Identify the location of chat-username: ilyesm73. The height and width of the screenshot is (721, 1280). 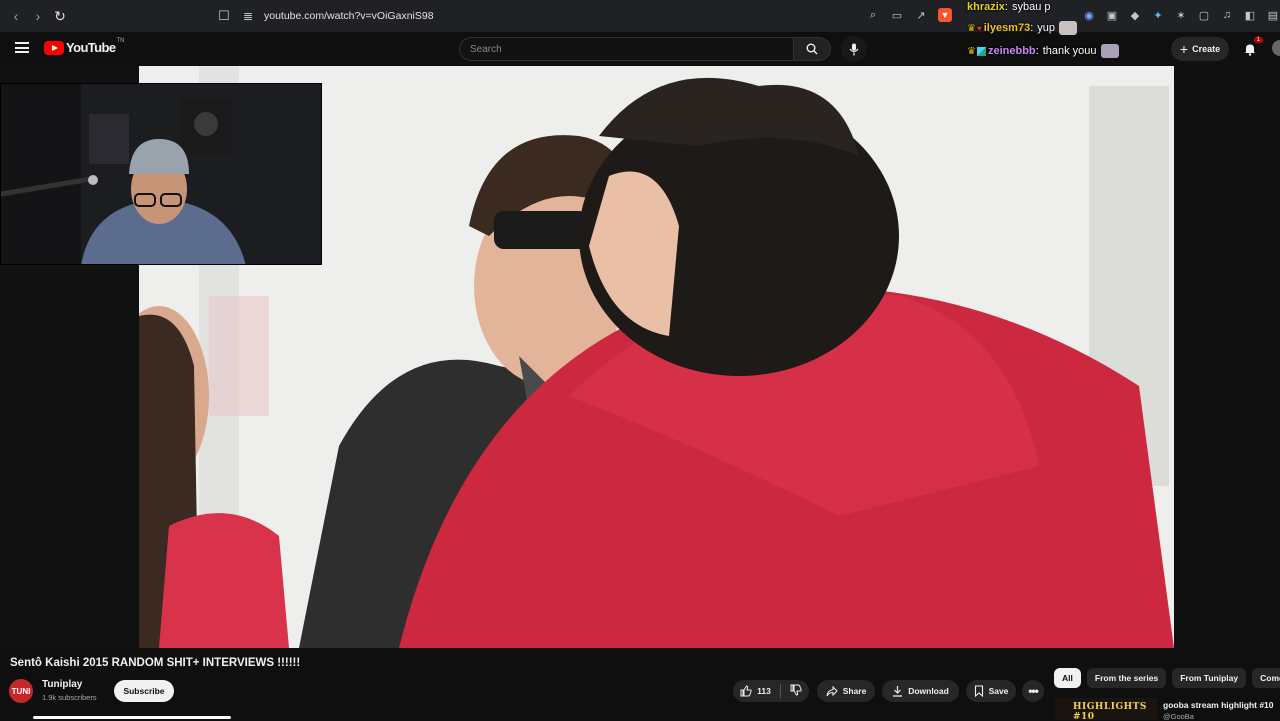
(1007, 28).